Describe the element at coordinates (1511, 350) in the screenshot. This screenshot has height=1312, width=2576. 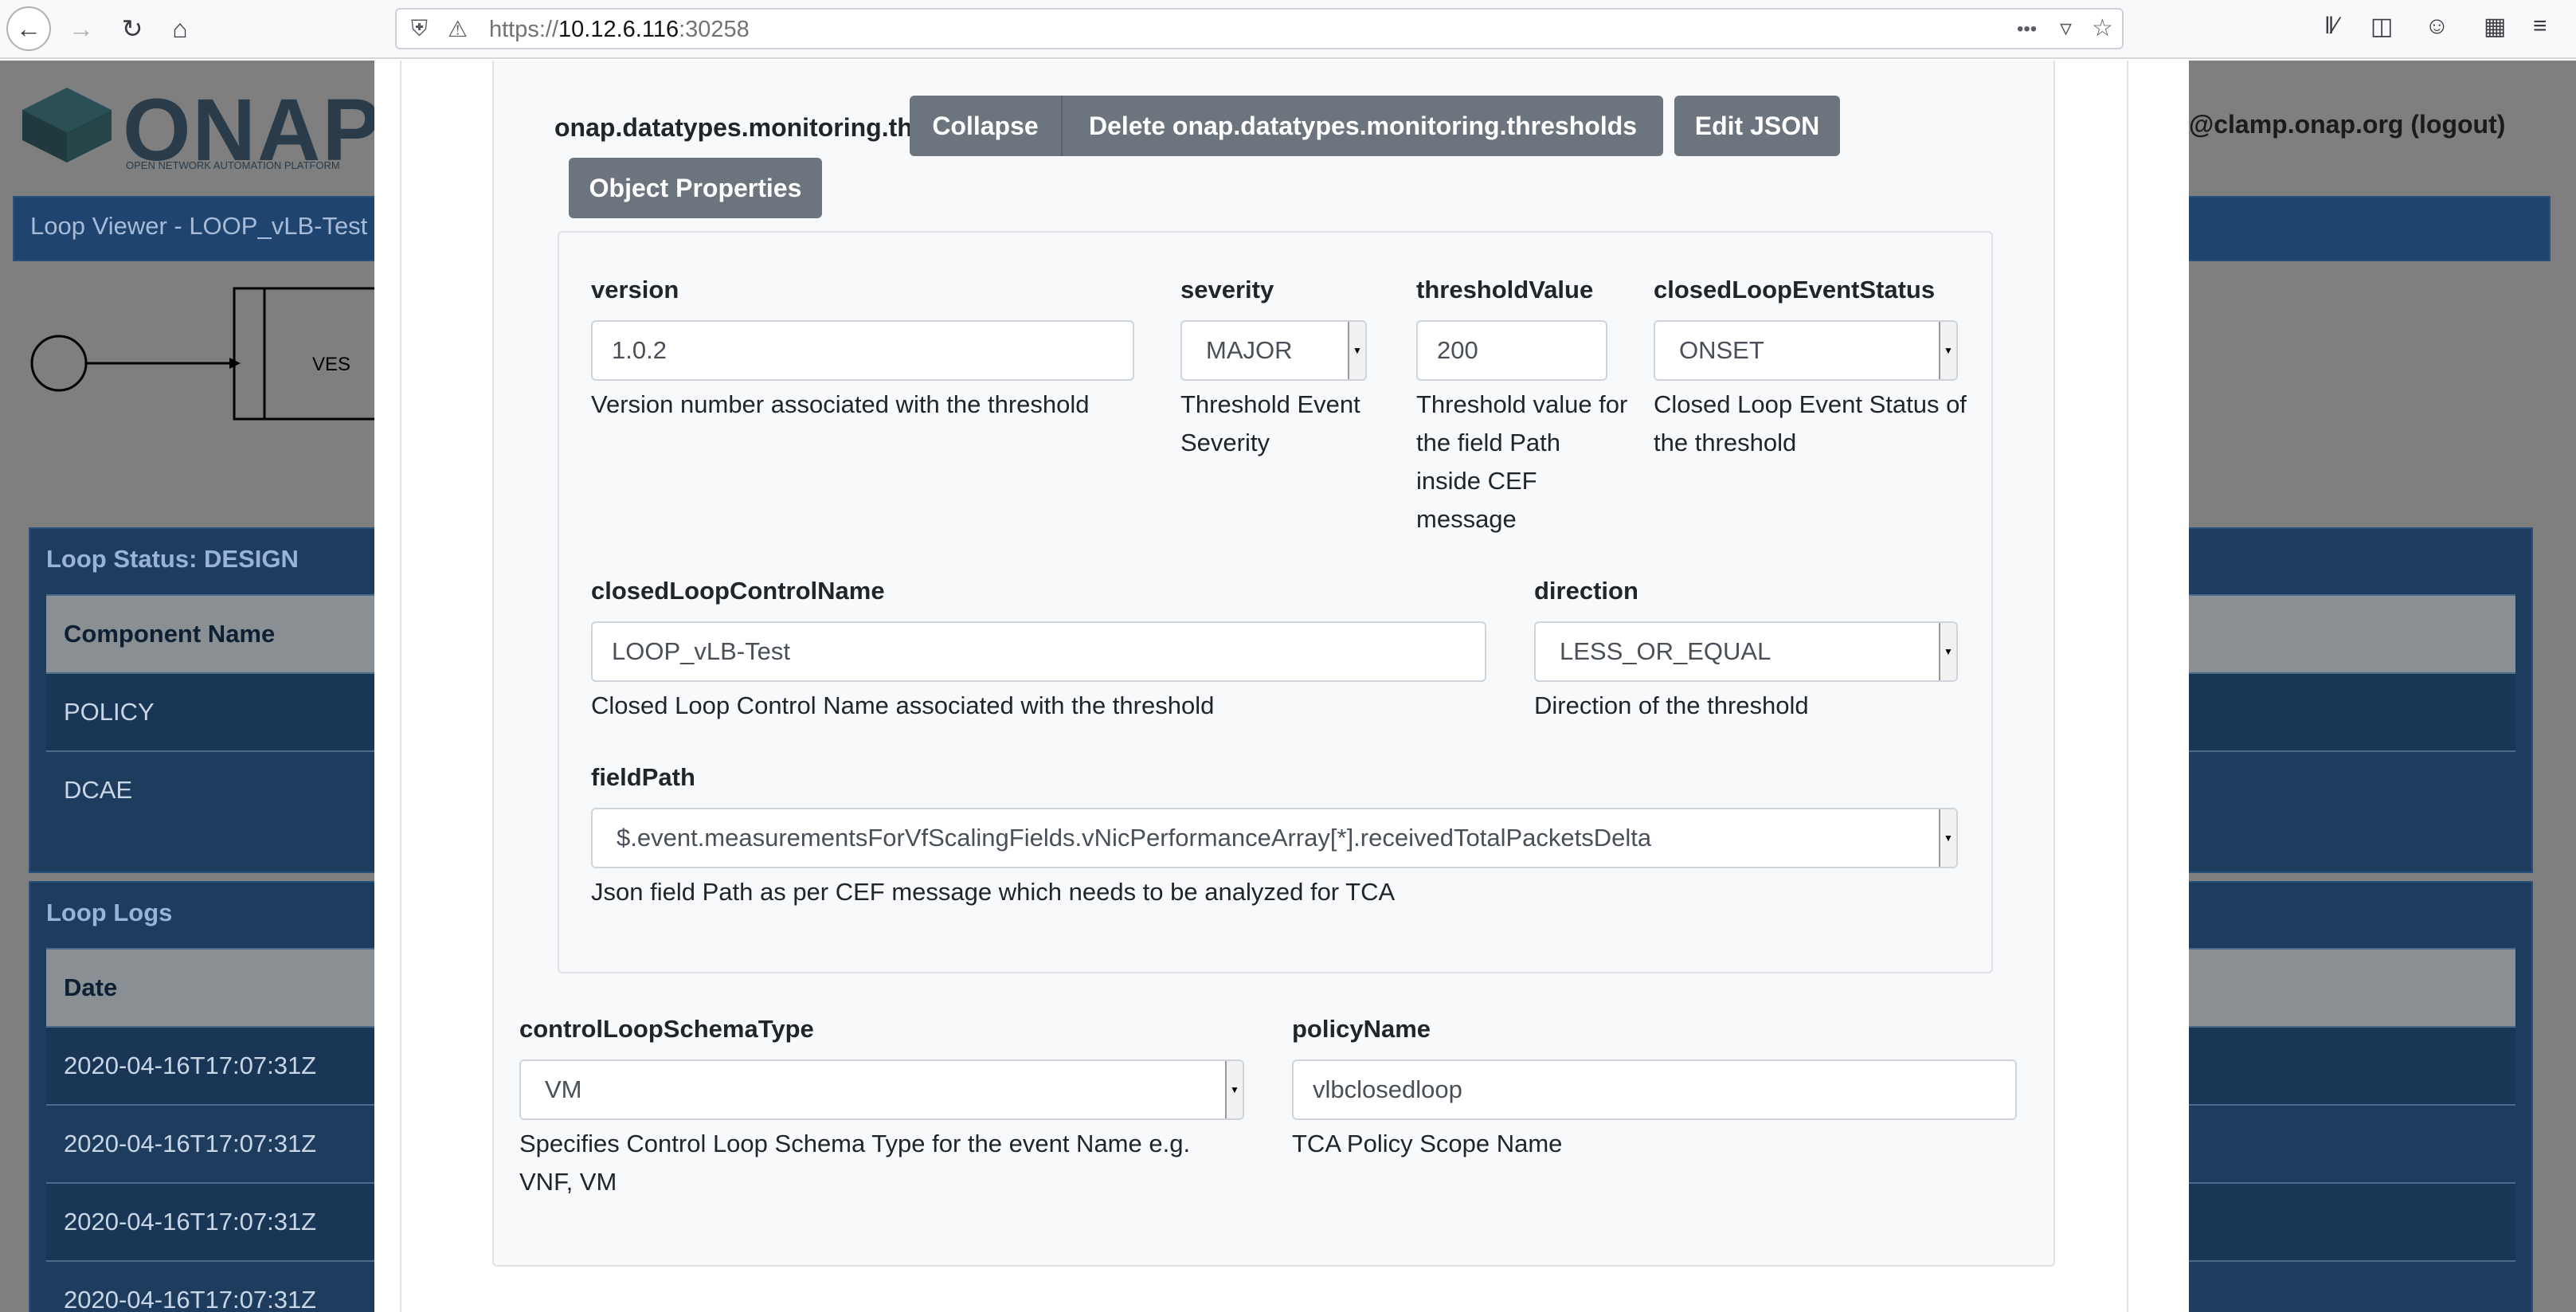
I see `threshold-value-input: 200` at that location.